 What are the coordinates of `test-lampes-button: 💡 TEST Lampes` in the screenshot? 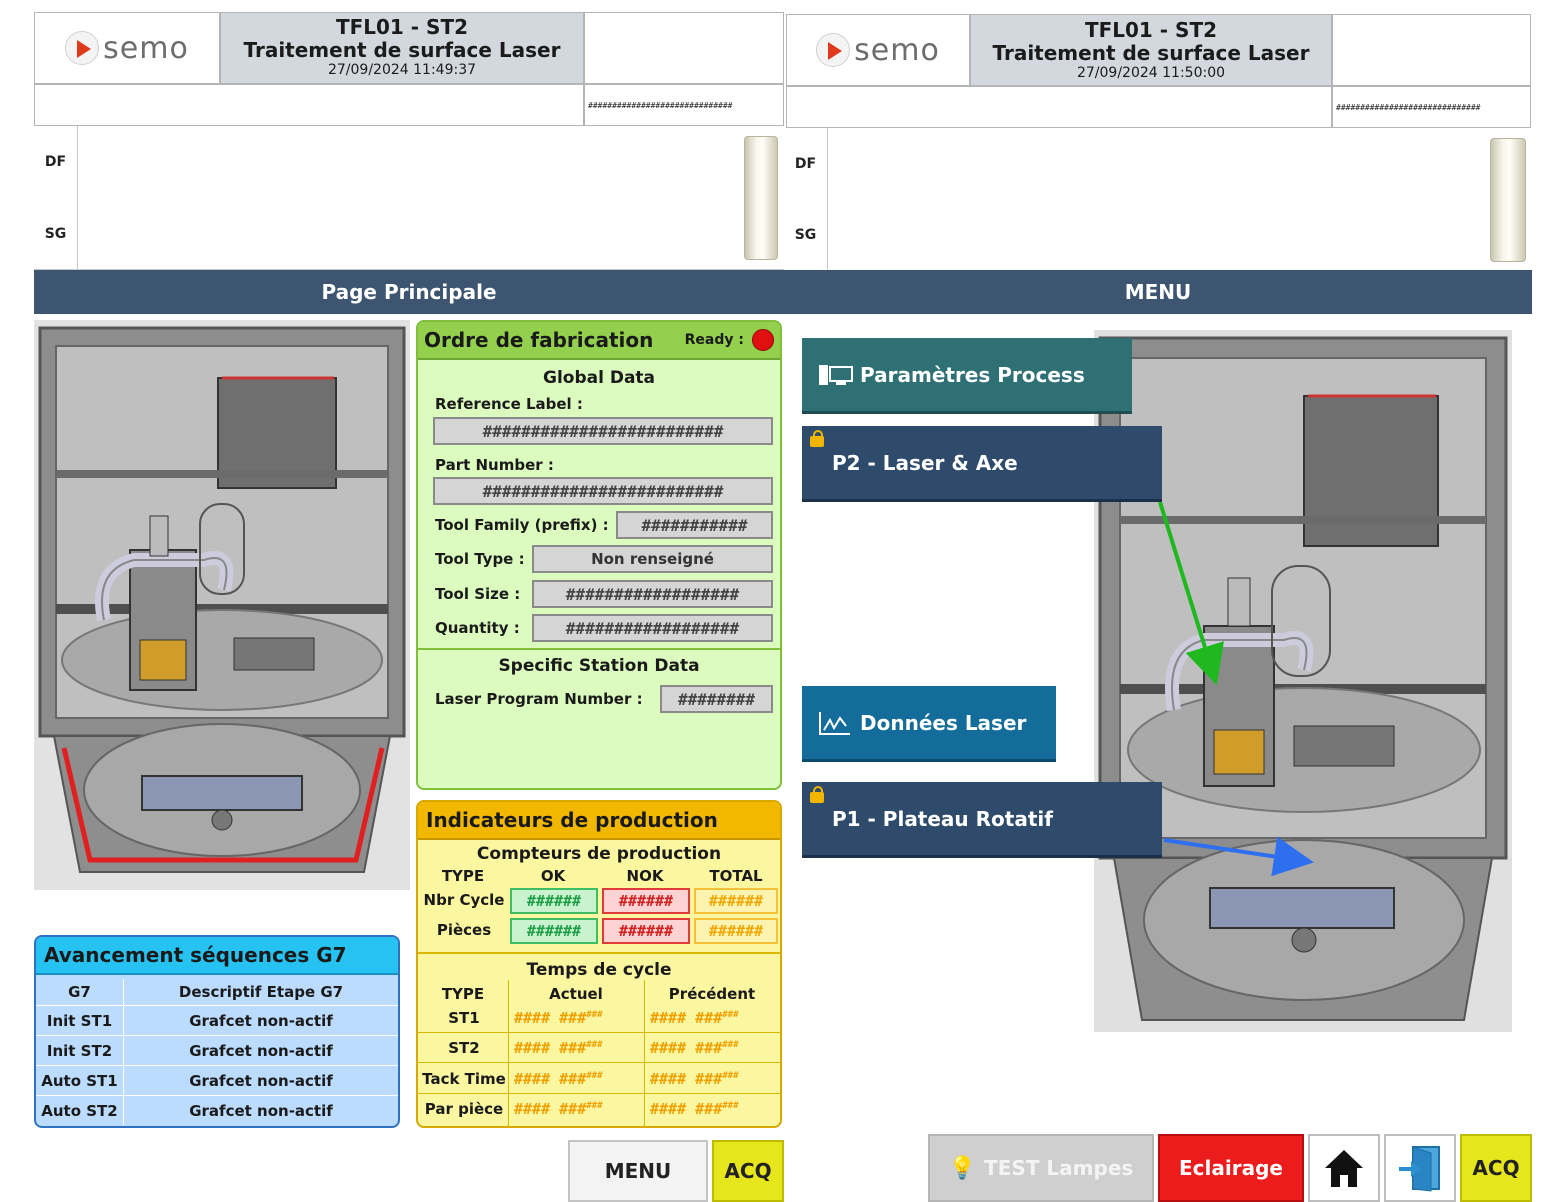 It's located at (1041, 1168).